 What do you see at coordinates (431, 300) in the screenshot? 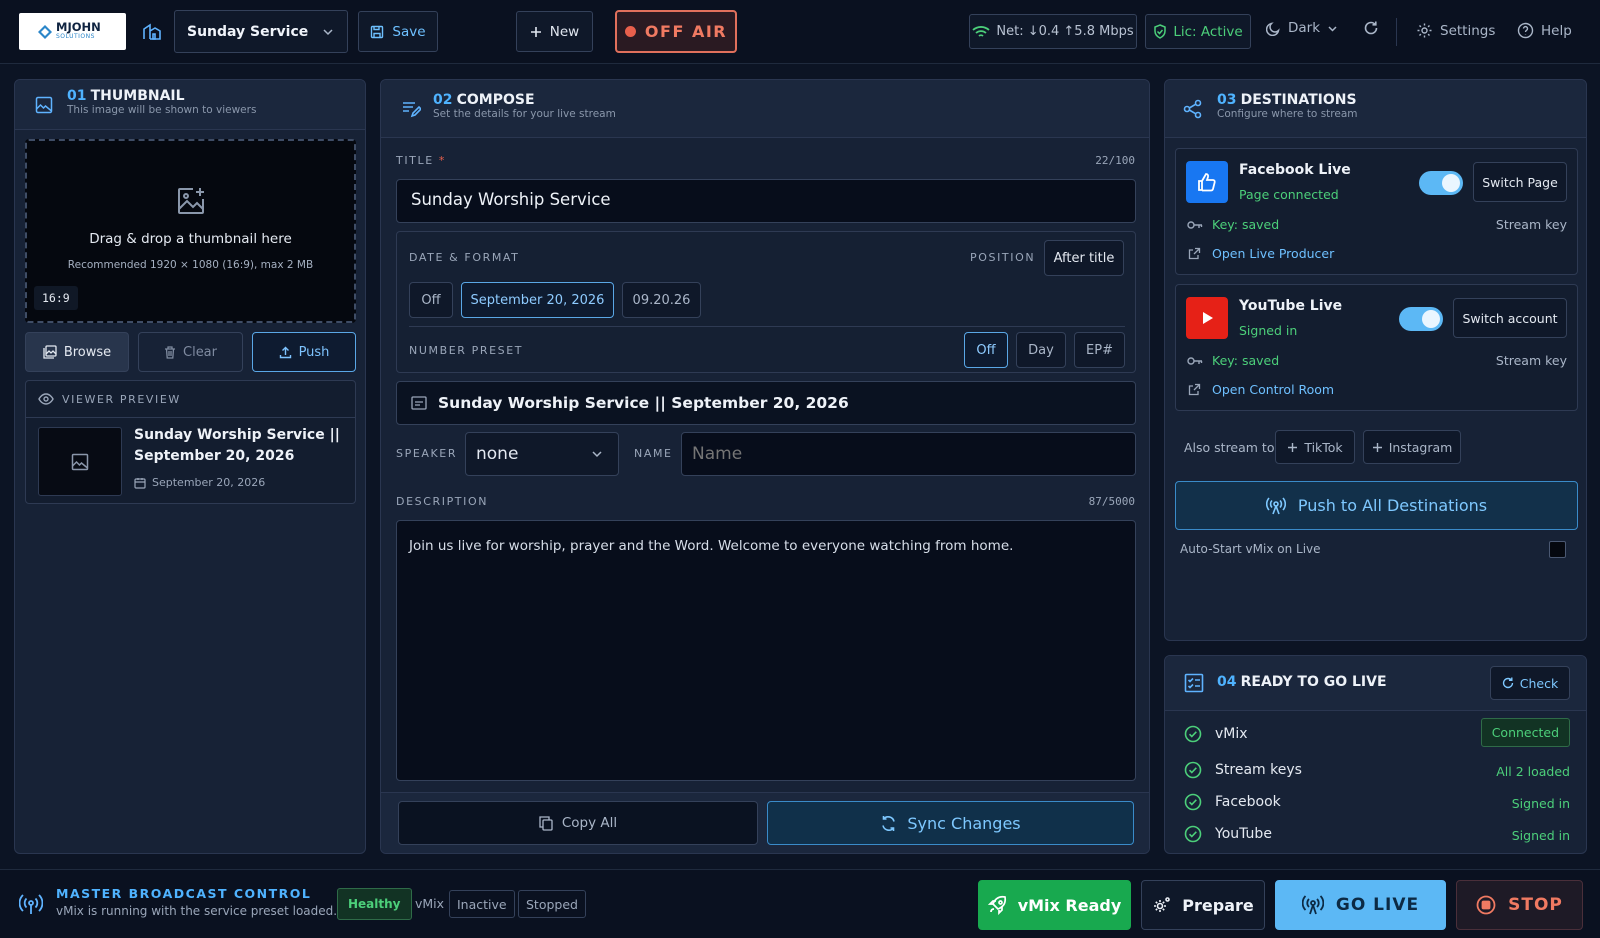
I see `date-option-off: Off` at bounding box center [431, 300].